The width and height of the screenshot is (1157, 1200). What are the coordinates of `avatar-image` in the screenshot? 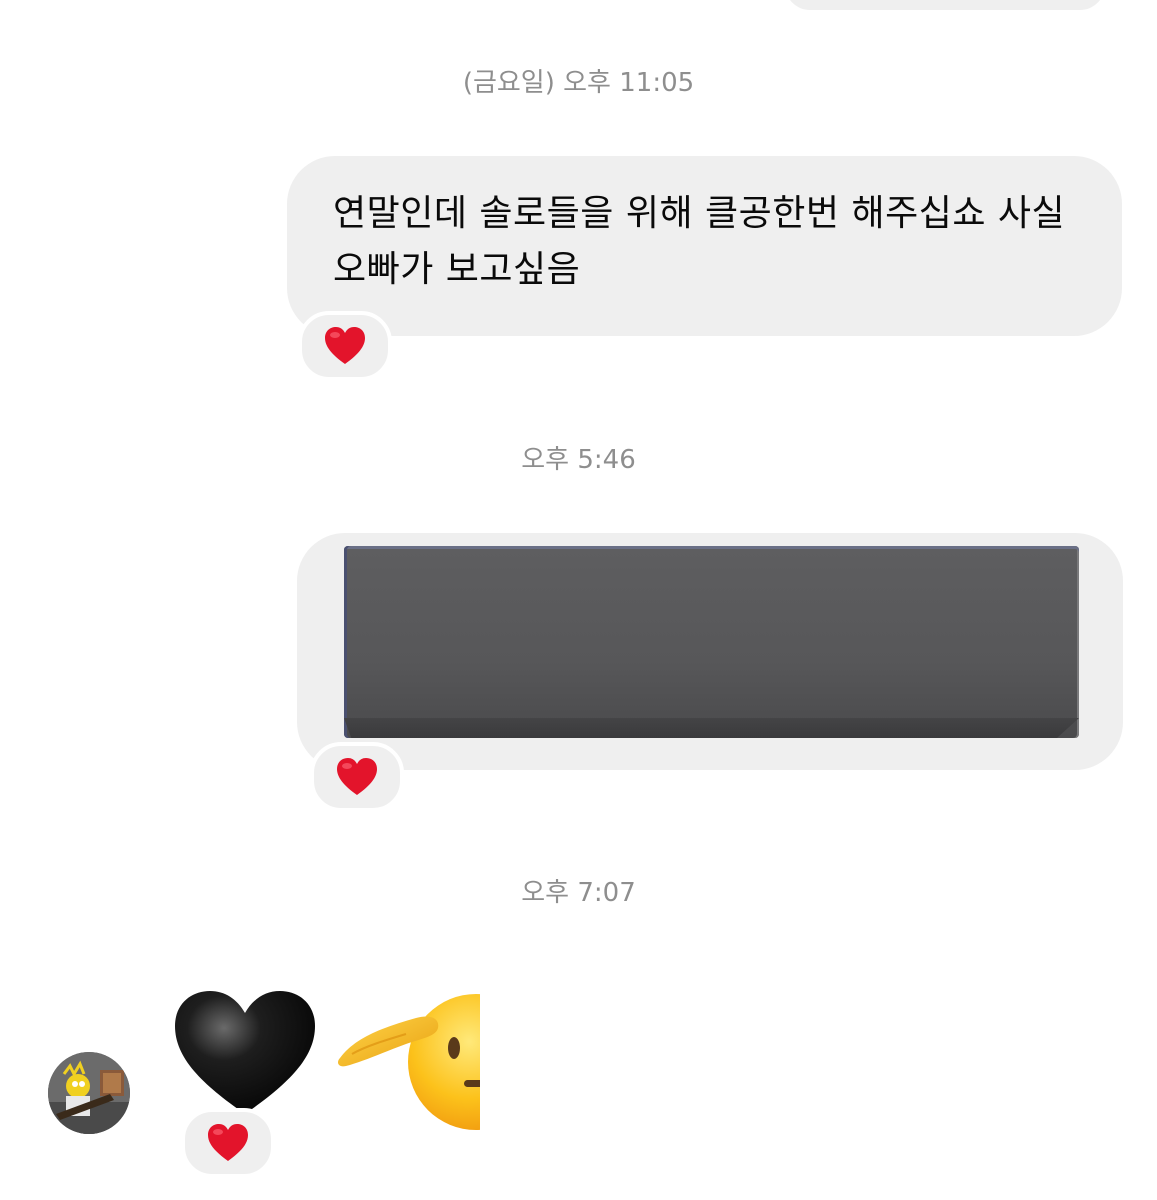 It's located at (89, 1093).